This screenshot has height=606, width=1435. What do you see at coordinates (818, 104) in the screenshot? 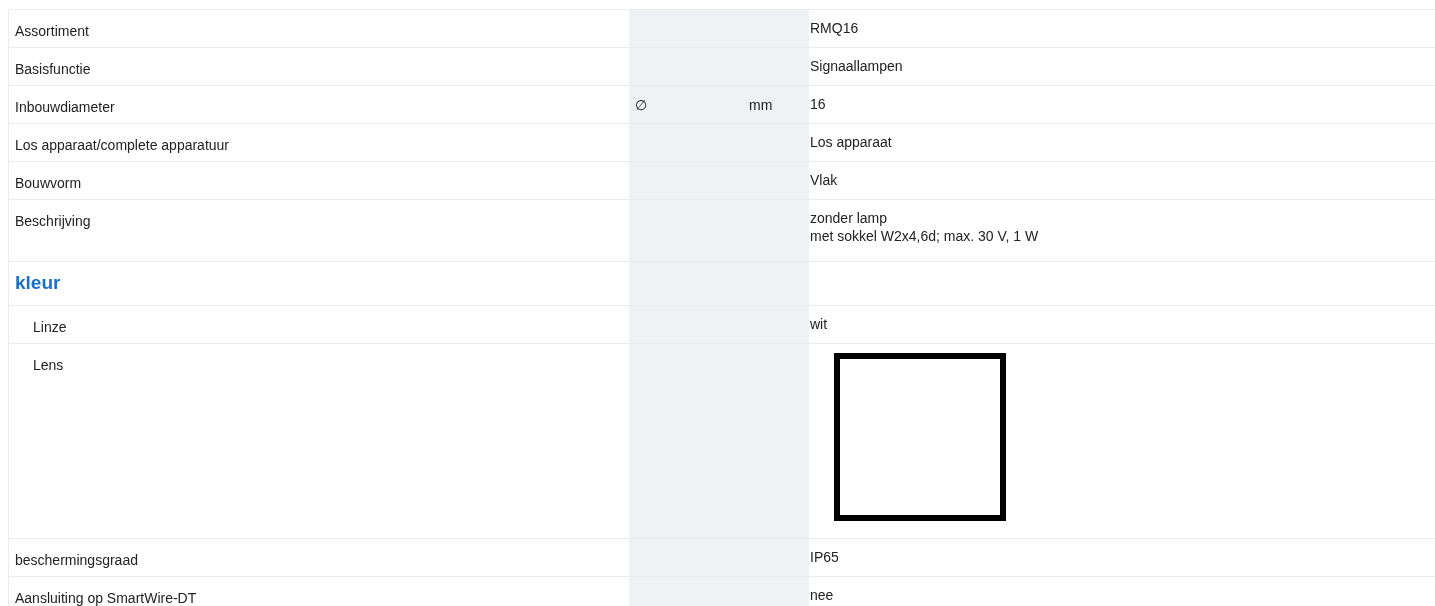
I see `property-value: 16` at bounding box center [818, 104].